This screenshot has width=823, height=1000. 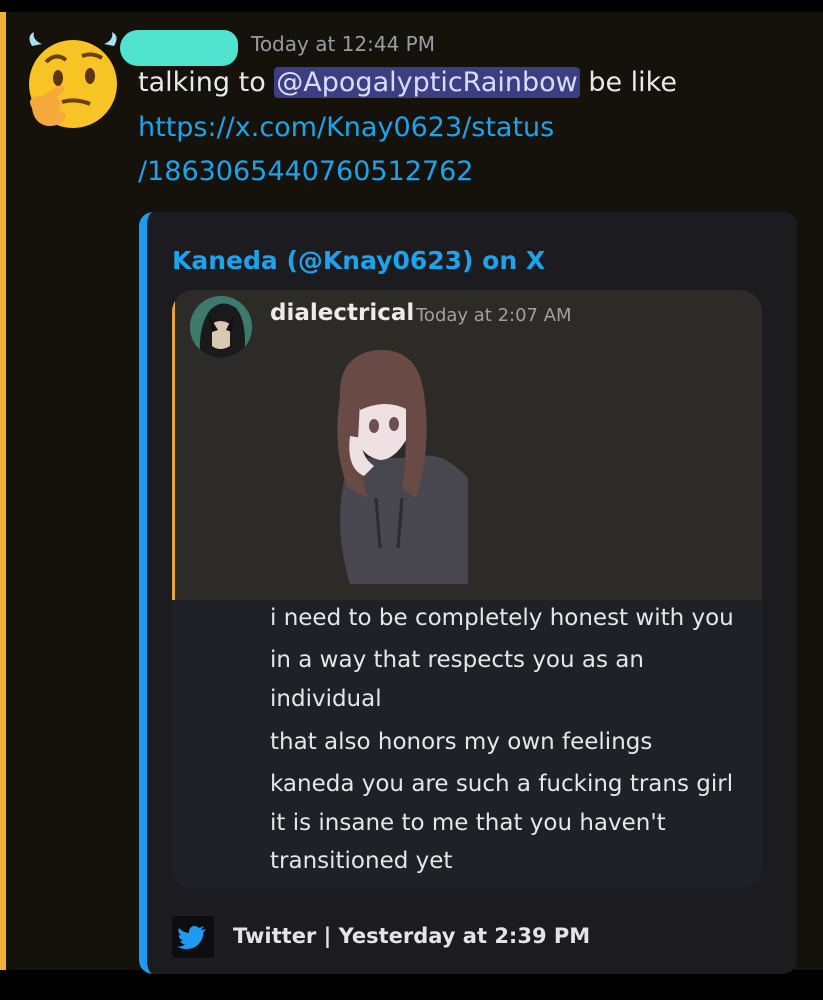 What do you see at coordinates (461, 742) in the screenshot?
I see `quoted-line-4: that also honors my own feelings` at bounding box center [461, 742].